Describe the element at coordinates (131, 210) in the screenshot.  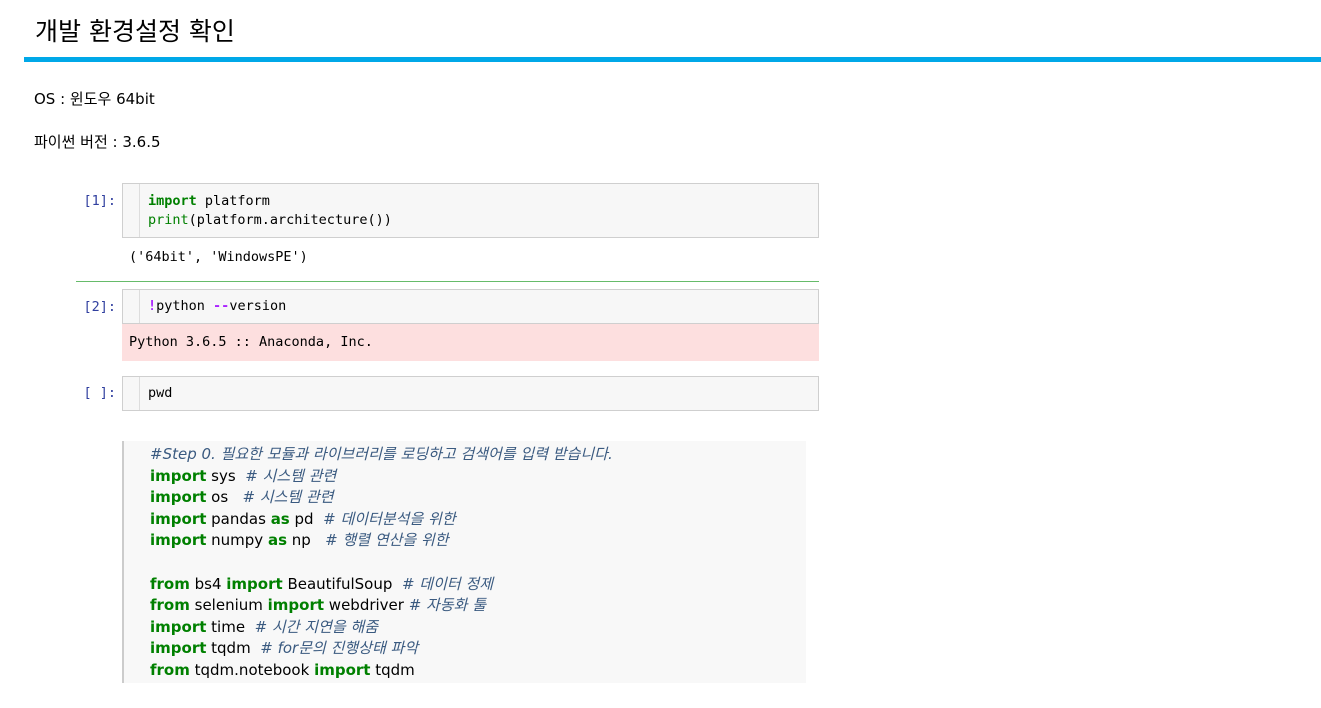
I see `cell-1-gutter` at that location.